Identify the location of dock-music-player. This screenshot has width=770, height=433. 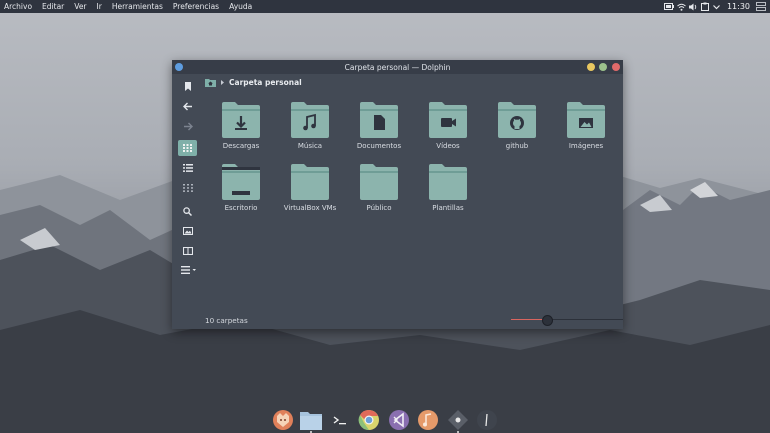
(428, 420).